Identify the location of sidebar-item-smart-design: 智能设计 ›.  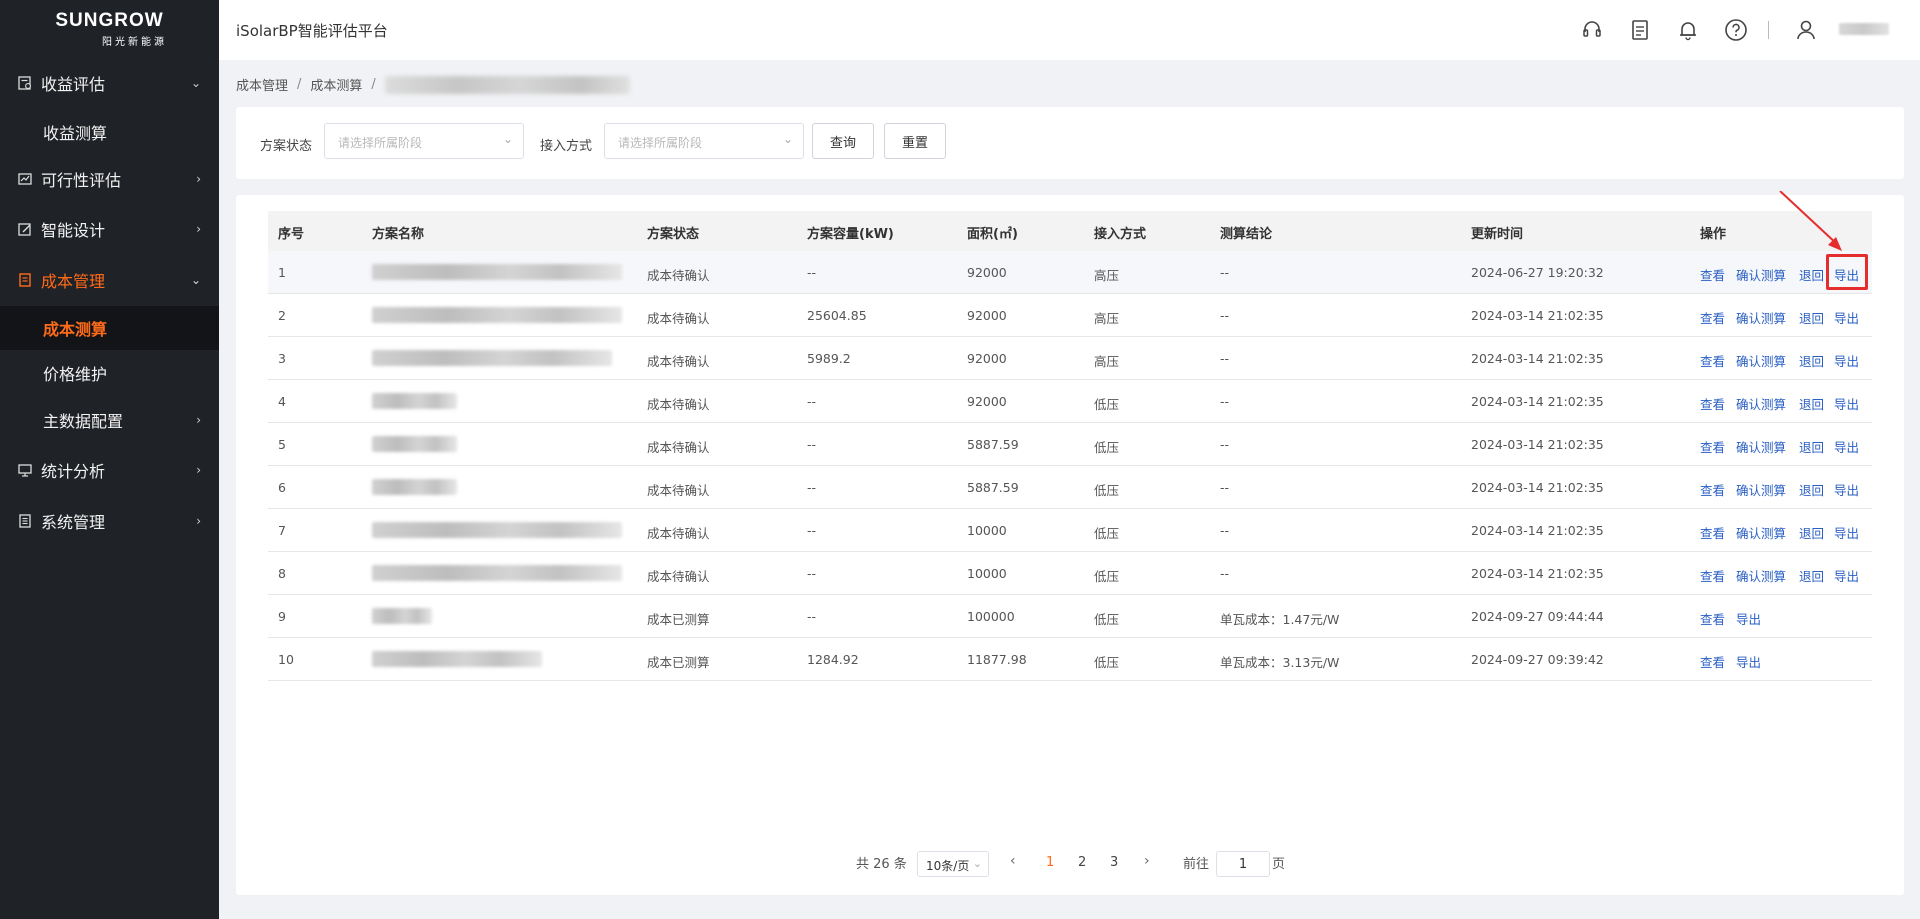
(109, 229).